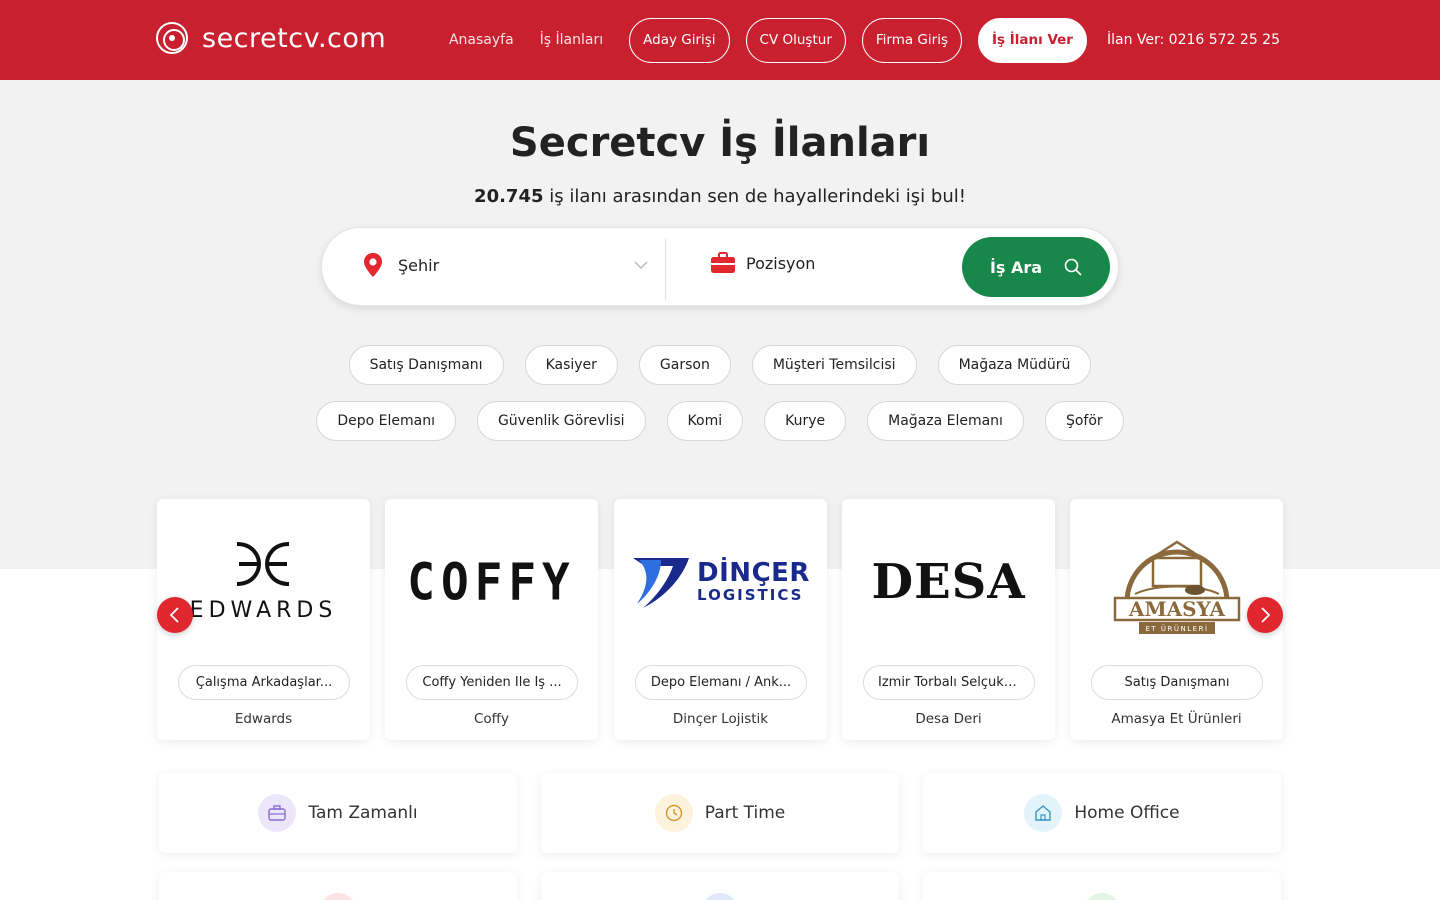  I want to click on job-type-label: Home Office, so click(1127, 813).